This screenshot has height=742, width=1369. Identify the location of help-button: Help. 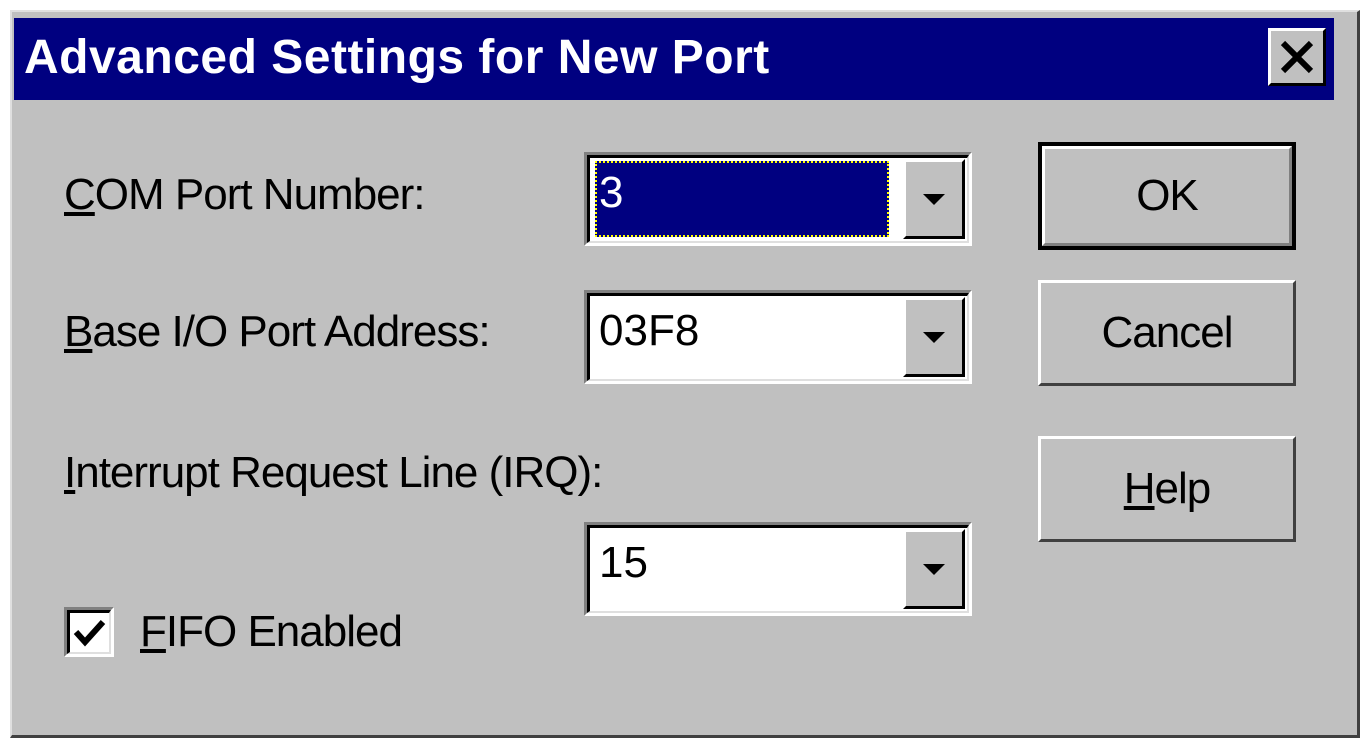
(1167, 489).